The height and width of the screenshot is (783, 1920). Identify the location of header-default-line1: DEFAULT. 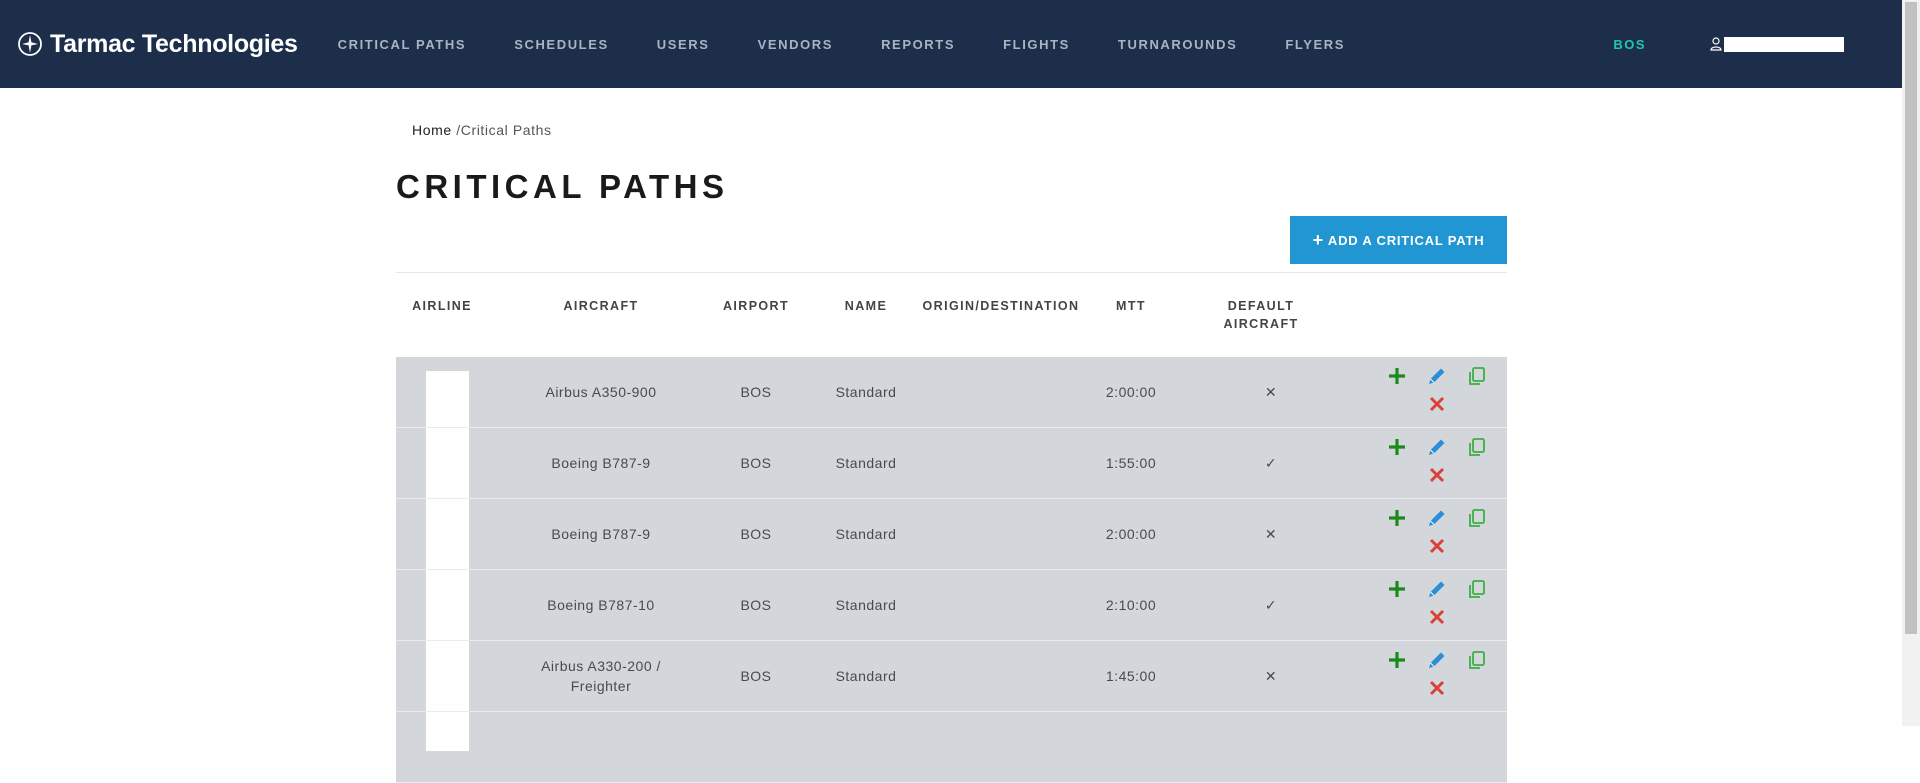
(1261, 306).